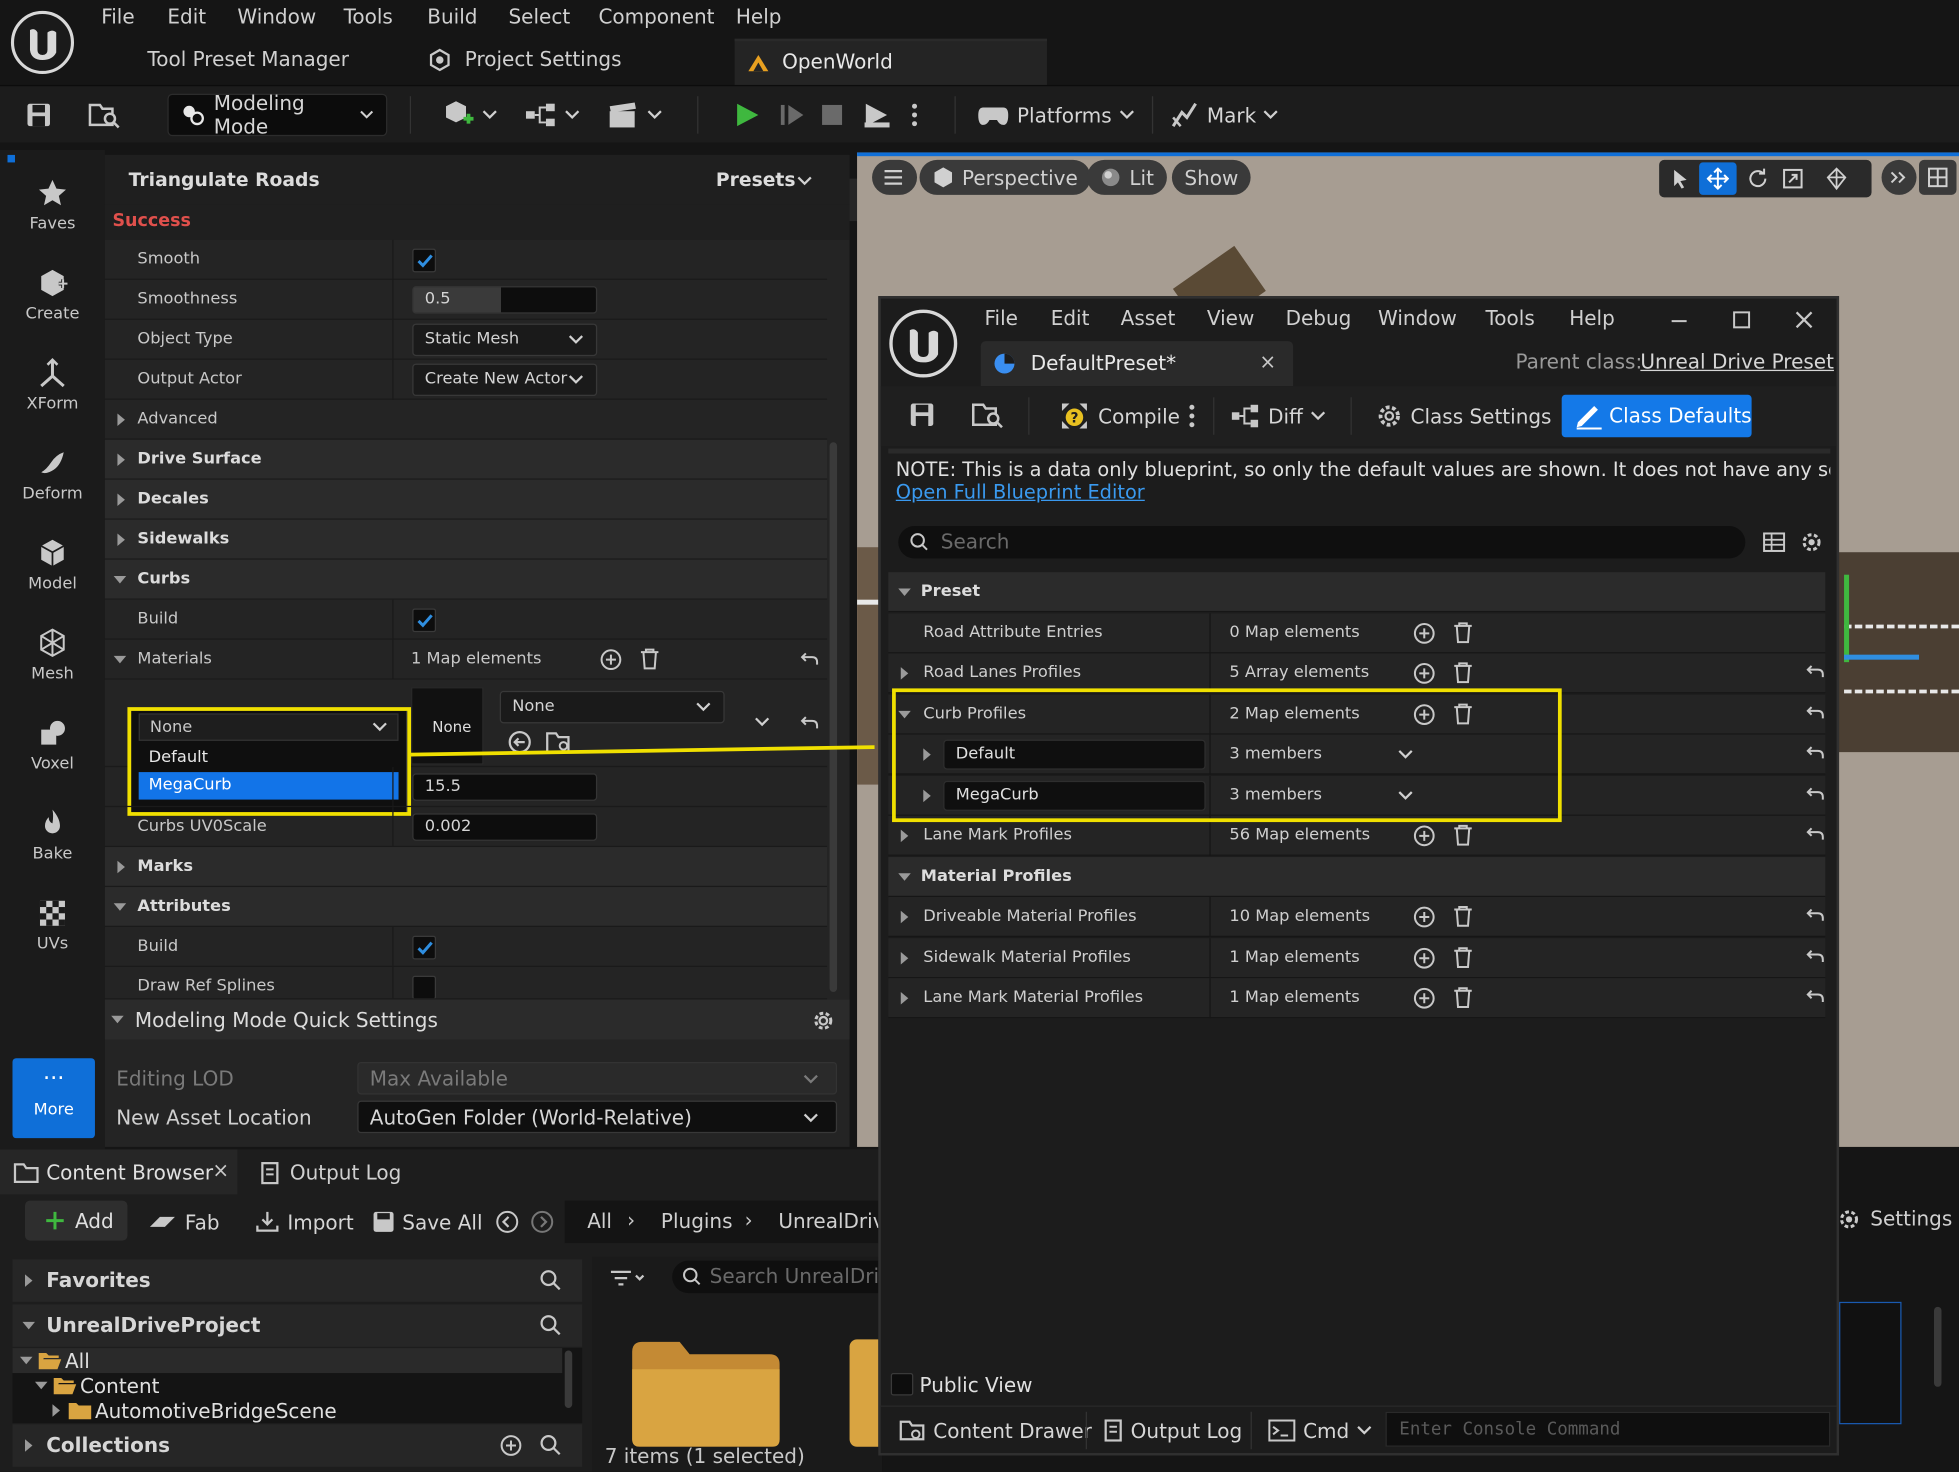  I want to click on tab-tool-preset-manager: Tool Preset Manager, so click(247, 59).